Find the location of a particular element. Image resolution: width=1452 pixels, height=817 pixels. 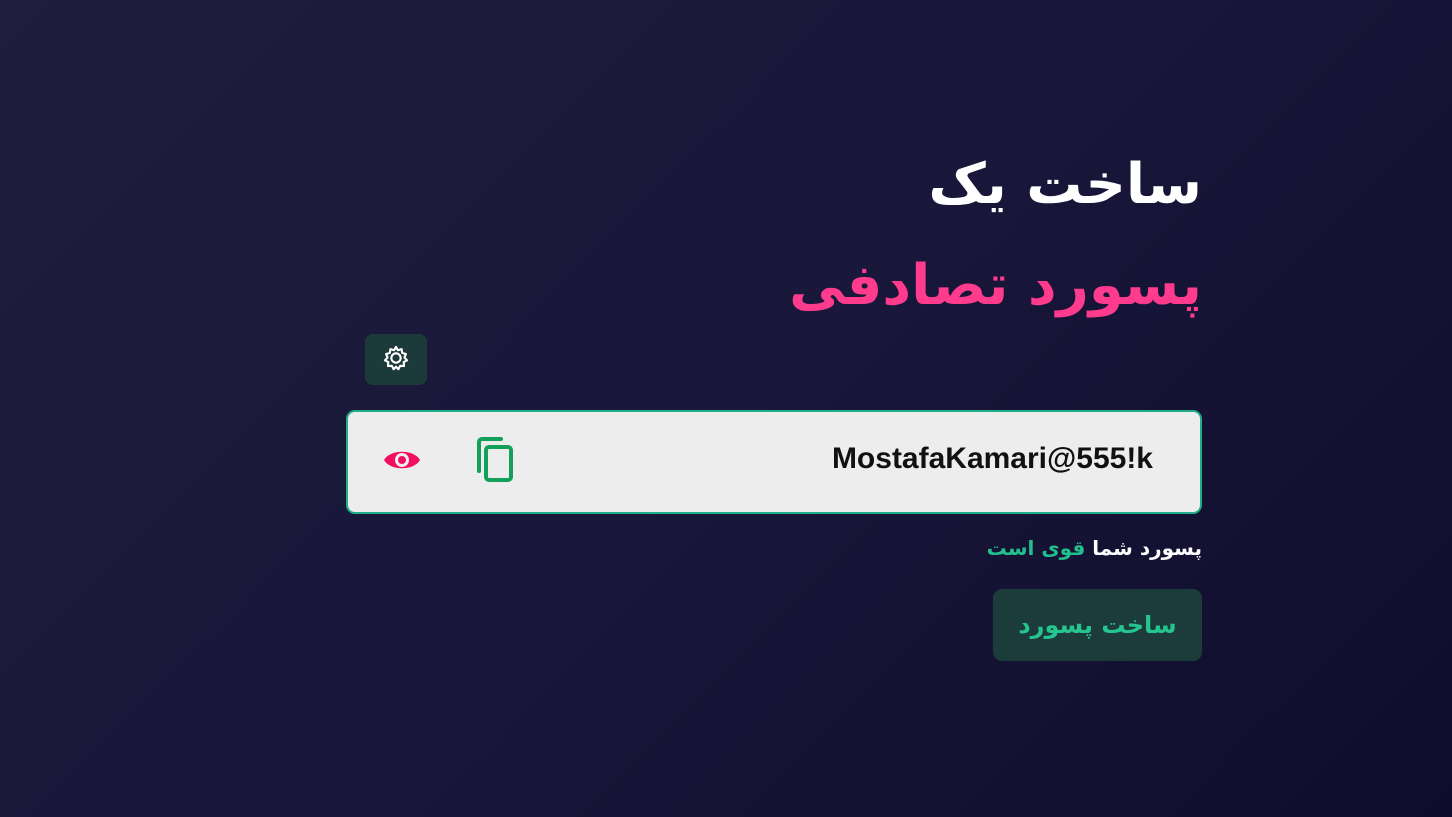

settings-button is located at coordinates (396, 359).